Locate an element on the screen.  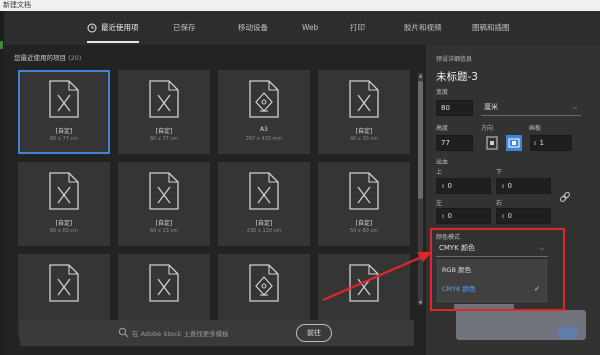
scrollbar-thumb is located at coordinates (420, 140).